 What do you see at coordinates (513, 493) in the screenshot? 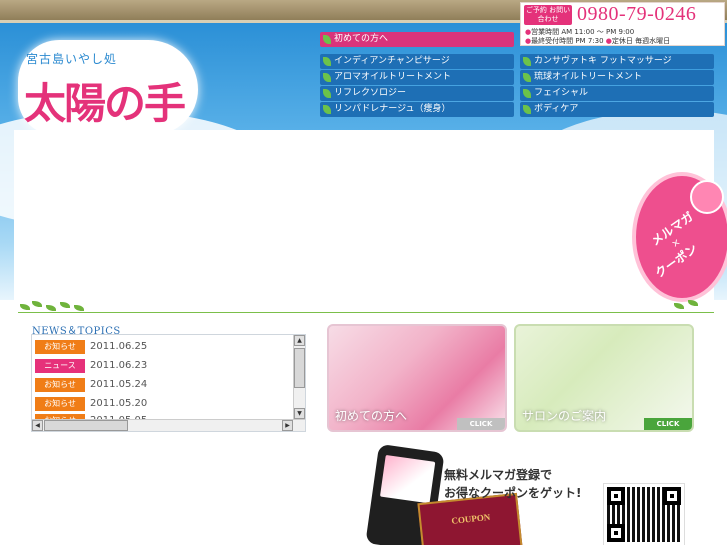
I see `mobile-promo-line2: お得なクーポンをゲット!` at bounding box center [513, 493].